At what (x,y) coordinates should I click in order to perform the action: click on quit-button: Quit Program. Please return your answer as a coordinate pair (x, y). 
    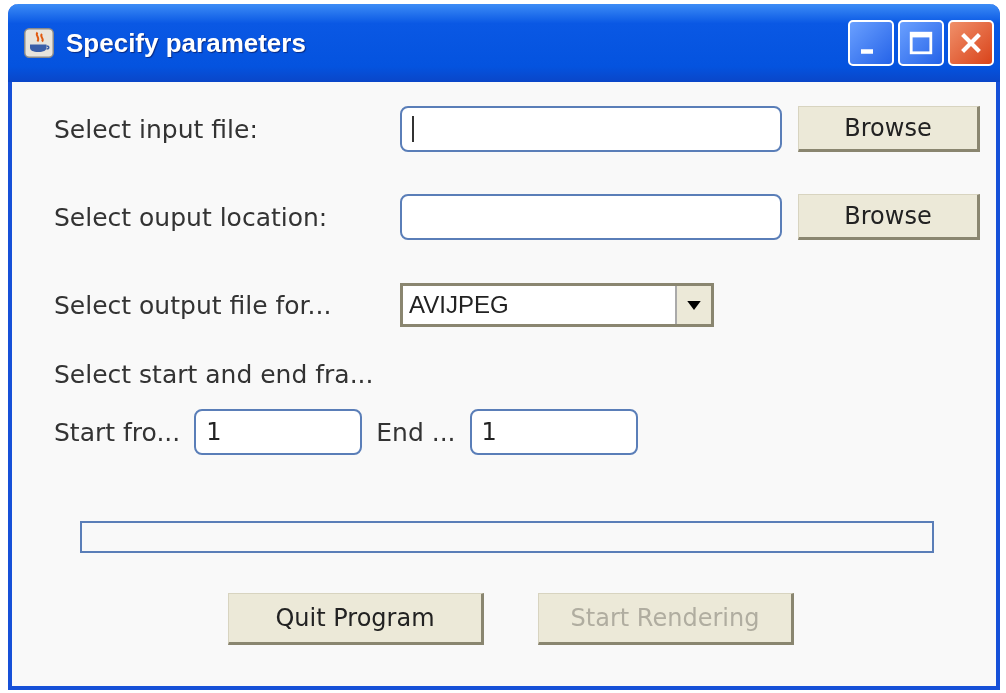
    Looking at the image, I should click on (356, 619).